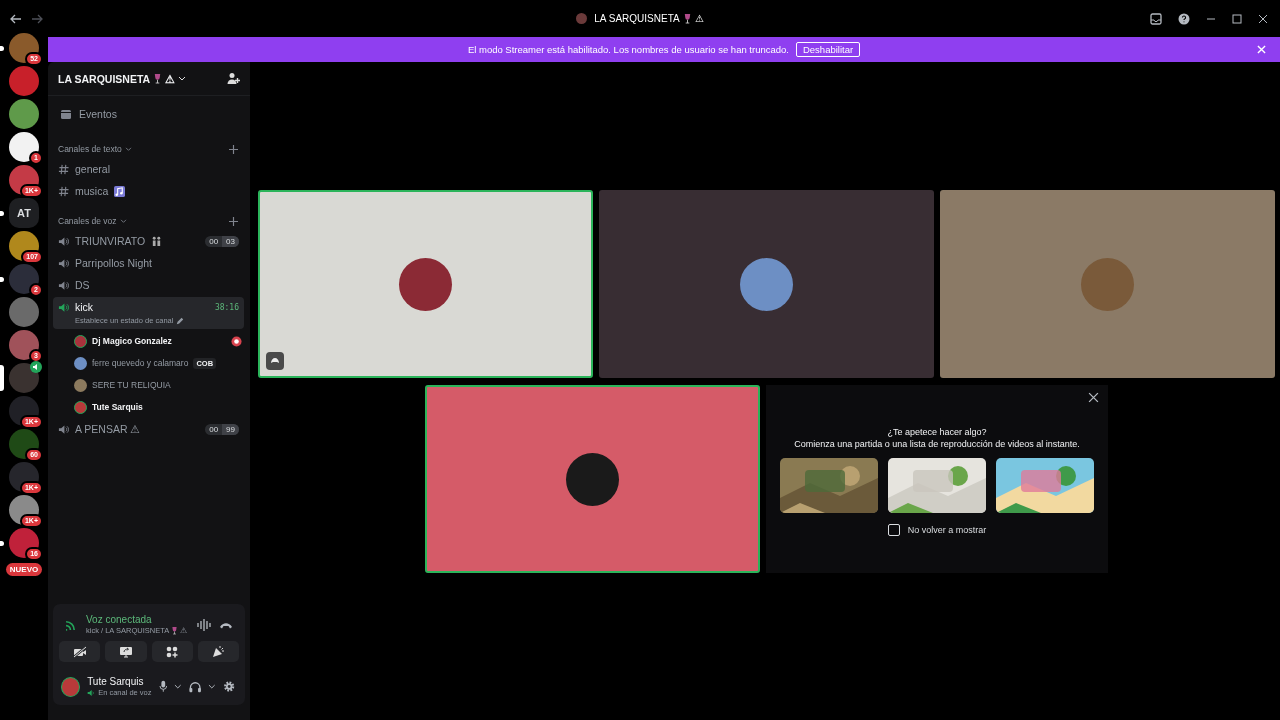  I want to click on sound-wave-icon, so click(204, 624).